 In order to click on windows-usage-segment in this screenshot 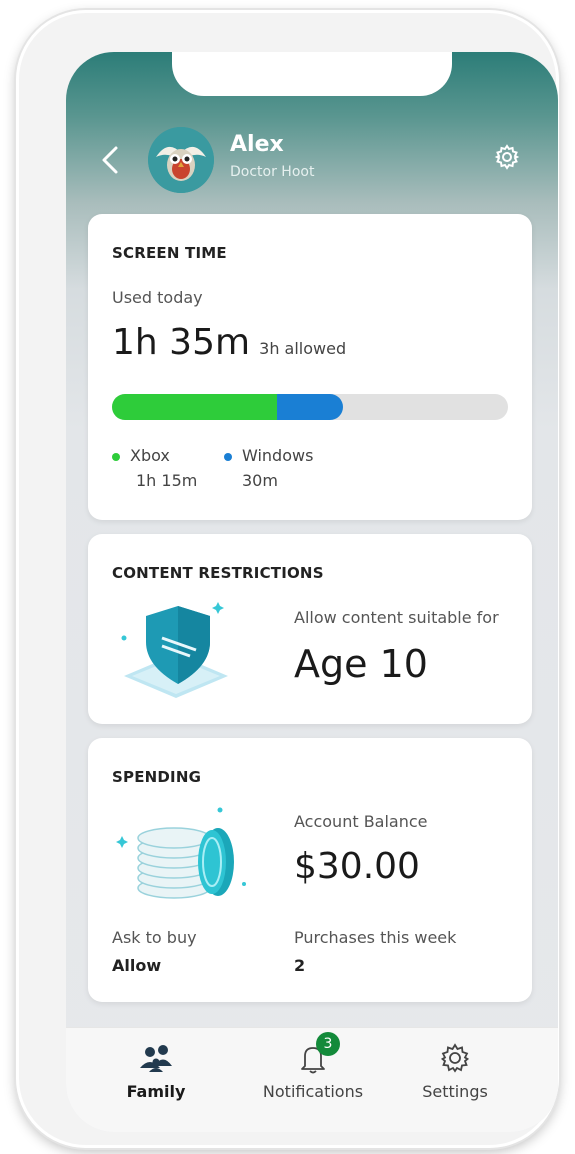, I will do `click(310, 407)`.